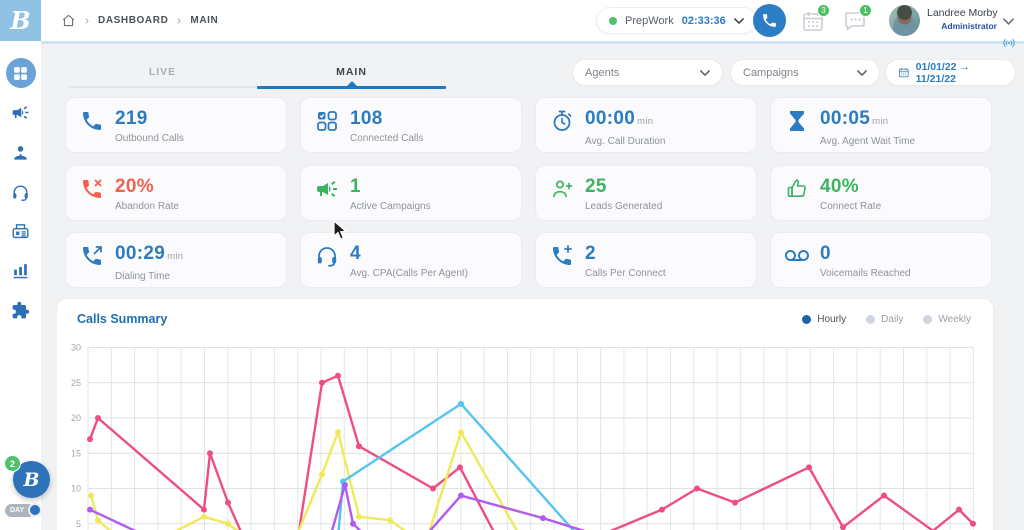 This screenshot has height=530, width=1024. Describe the element at coordinates (881, 260) in the screenshot. I see `stat-card-voicemails-reached: 0 Voicemails Reached` at that location.